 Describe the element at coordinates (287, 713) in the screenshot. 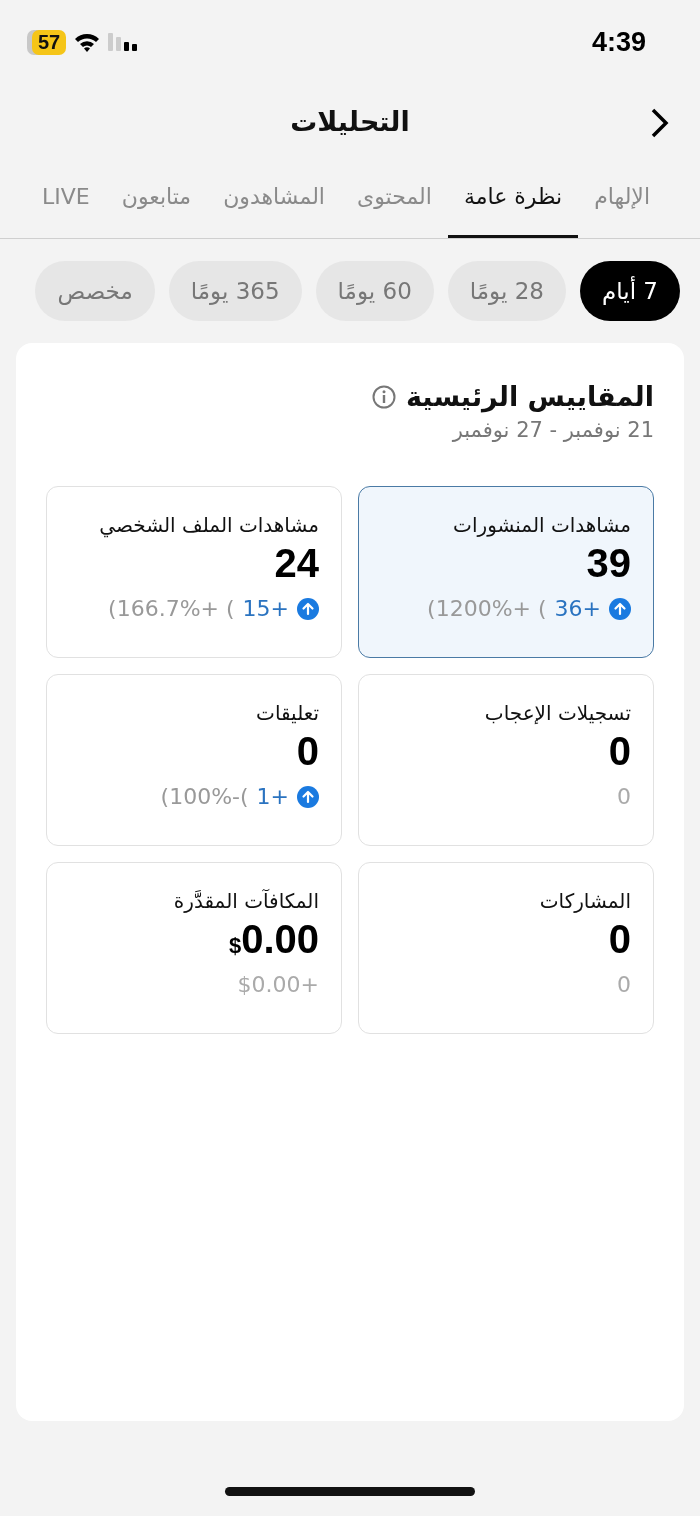

I see `metric-title: تعليقات` at that location.